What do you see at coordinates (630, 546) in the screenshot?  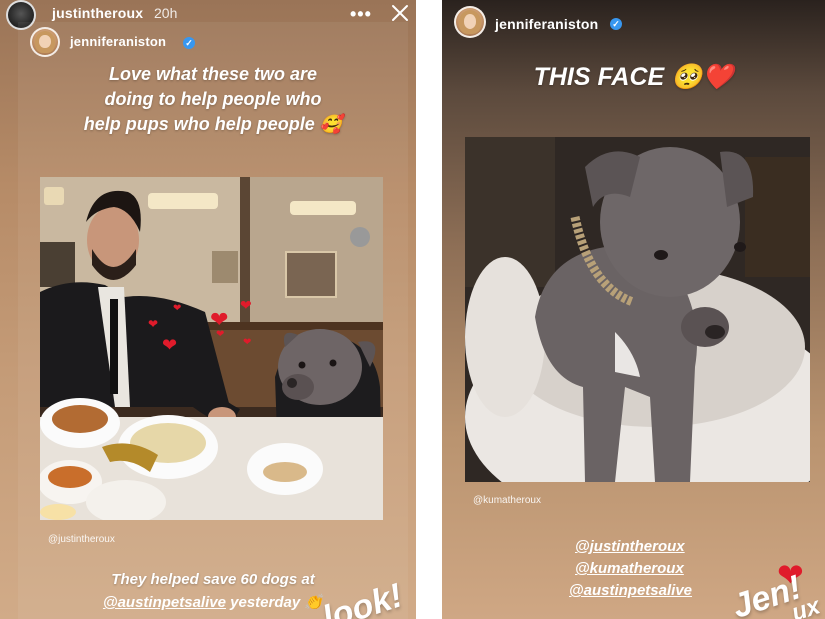 I see `mention-justintheroux: @justintheroux` at bounding box center [630, 546].